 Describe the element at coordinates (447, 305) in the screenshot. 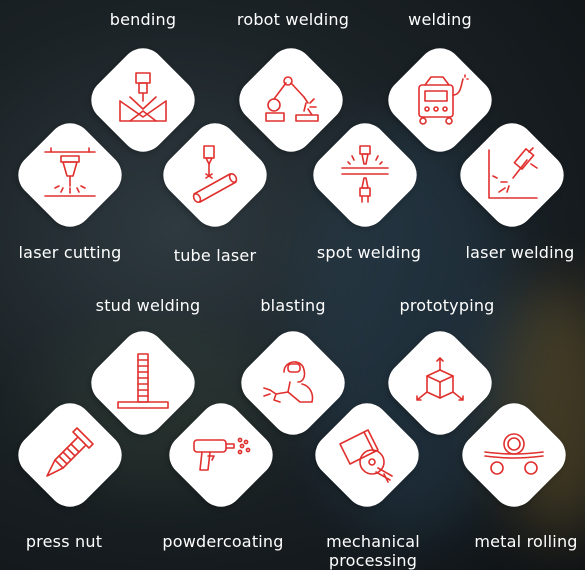

I see `label-prototyping: prototyping` at that location.